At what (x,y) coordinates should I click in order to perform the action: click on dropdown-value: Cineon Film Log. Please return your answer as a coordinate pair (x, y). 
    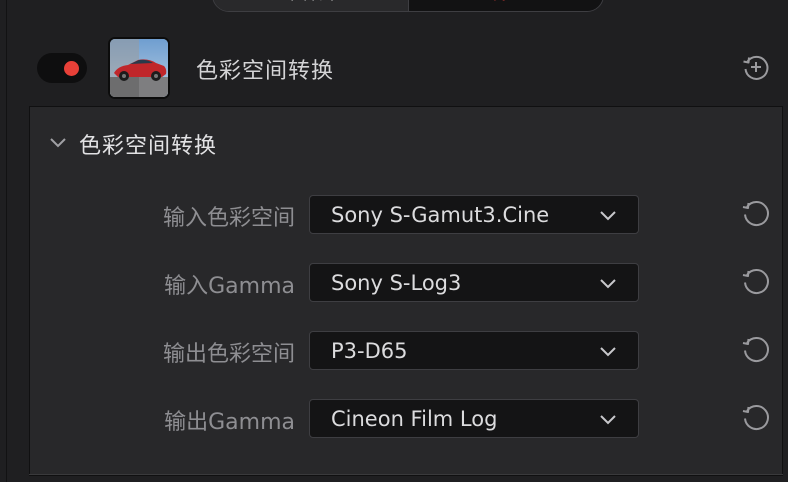
    Looking at the image, I should click on (414, 419).